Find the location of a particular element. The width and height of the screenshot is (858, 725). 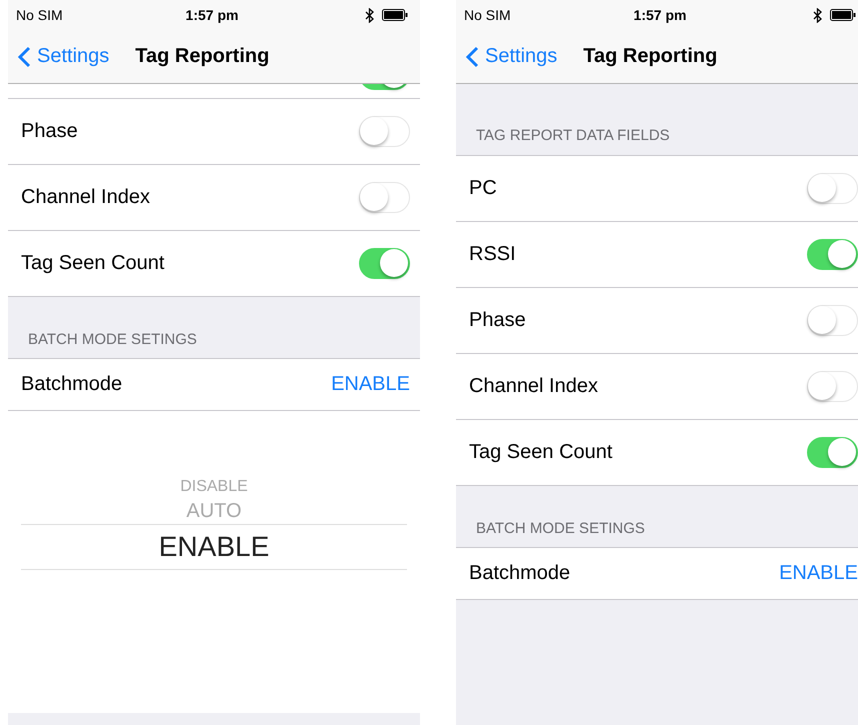

picker-option: DISABLE is located at coordinates (214, 487).